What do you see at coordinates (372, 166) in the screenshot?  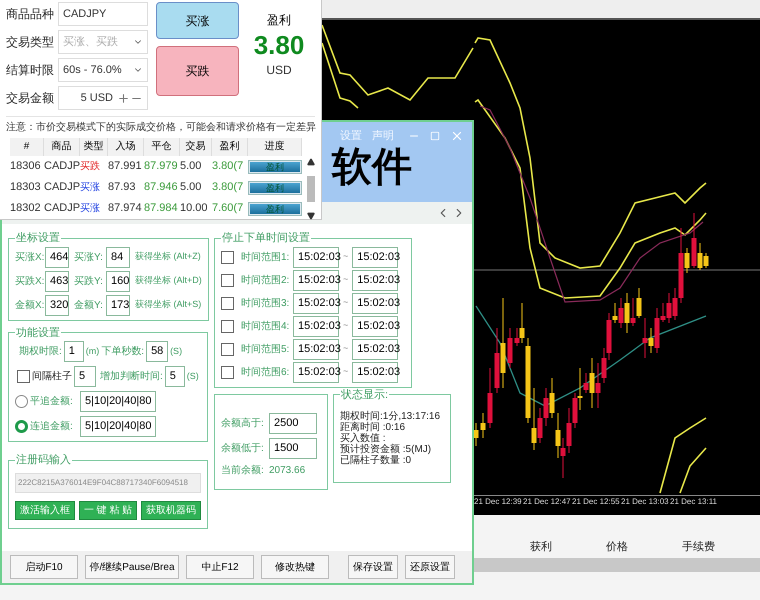 I see `banner-title: 软件` at bounding box center [372, 166].